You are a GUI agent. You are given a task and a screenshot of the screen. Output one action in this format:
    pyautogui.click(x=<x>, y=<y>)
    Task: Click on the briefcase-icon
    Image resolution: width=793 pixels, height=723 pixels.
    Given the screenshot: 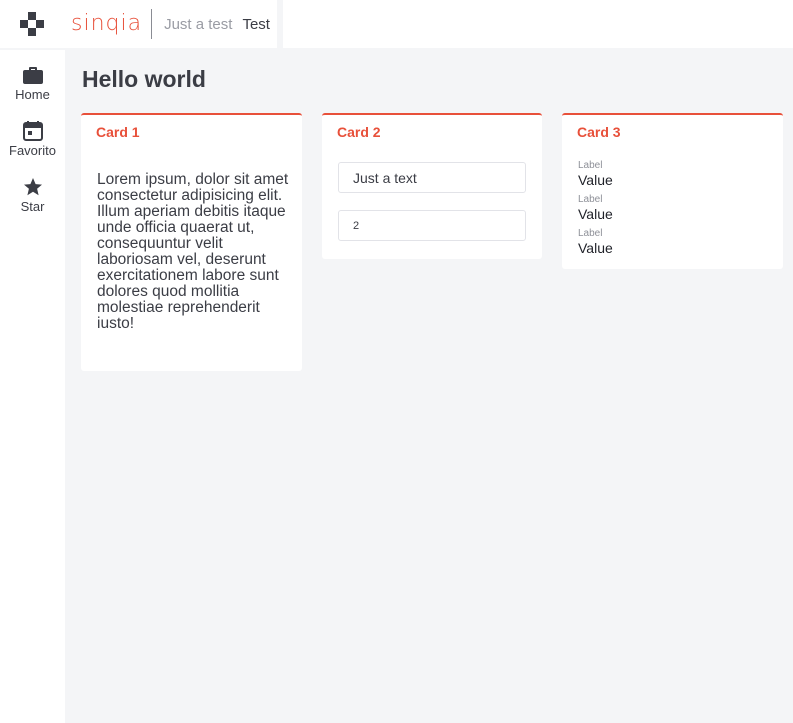 What is the action you would take?
    pyautogui.click(x=33, y=75)
    